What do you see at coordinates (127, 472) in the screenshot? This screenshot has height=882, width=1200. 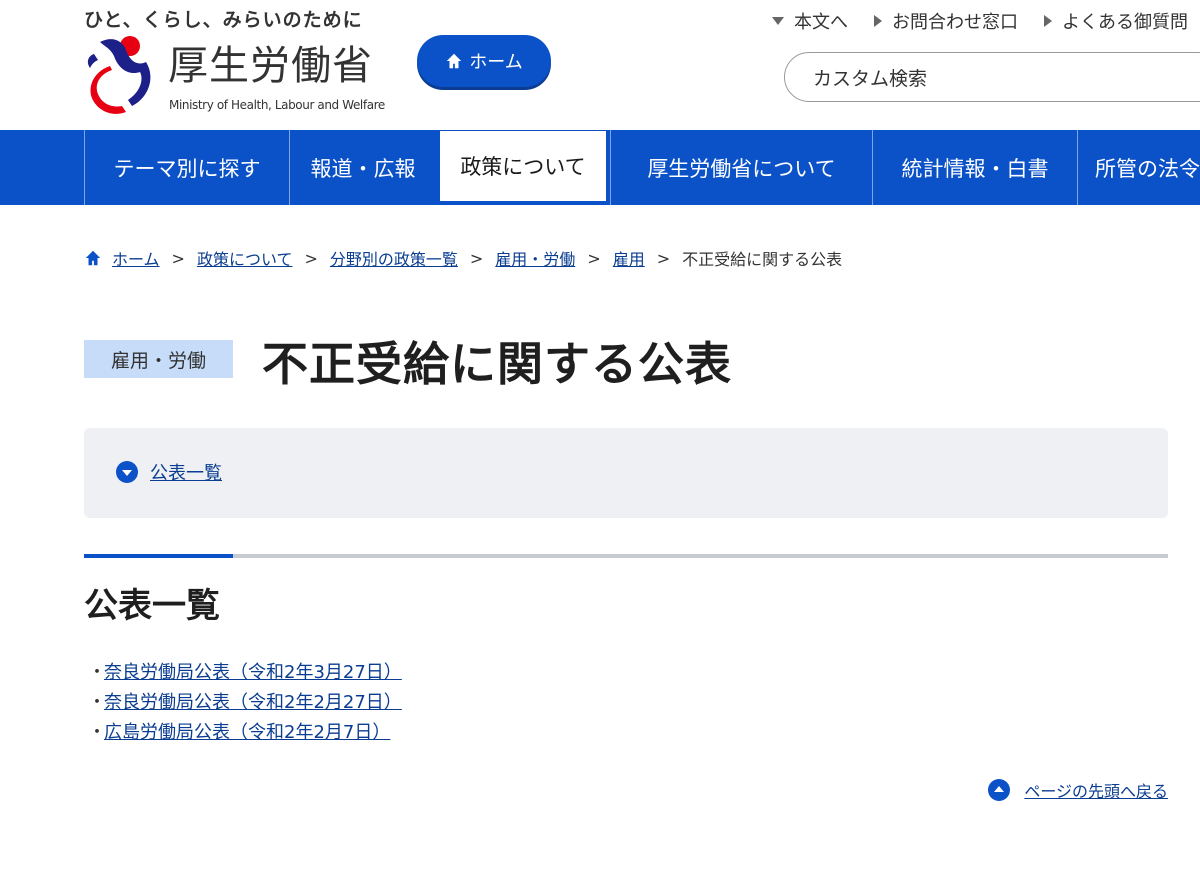 I see `chevron-down-circle-icon` at bounding box center [127, 472].